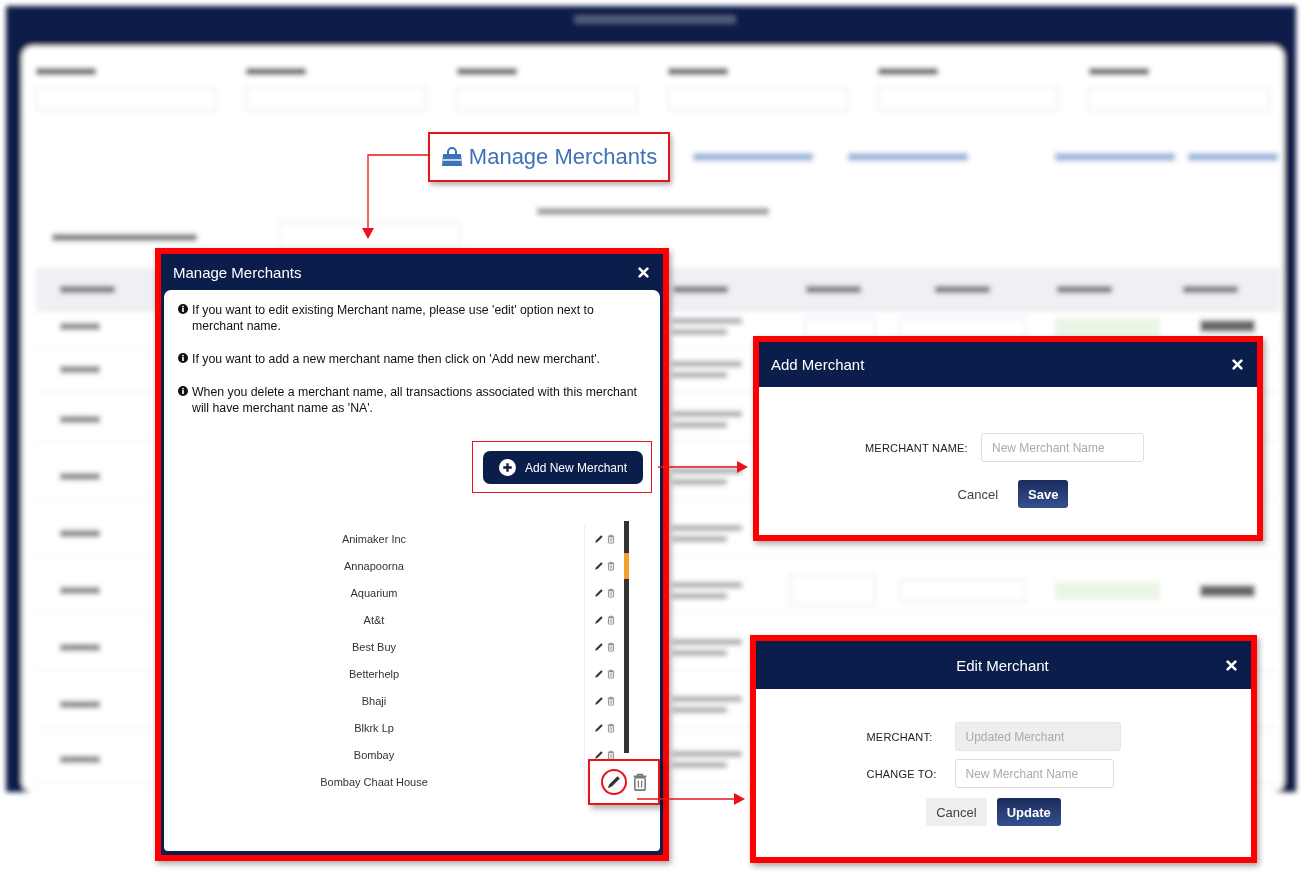  I want to click on merchant-name: At&t, so click(374, 620).